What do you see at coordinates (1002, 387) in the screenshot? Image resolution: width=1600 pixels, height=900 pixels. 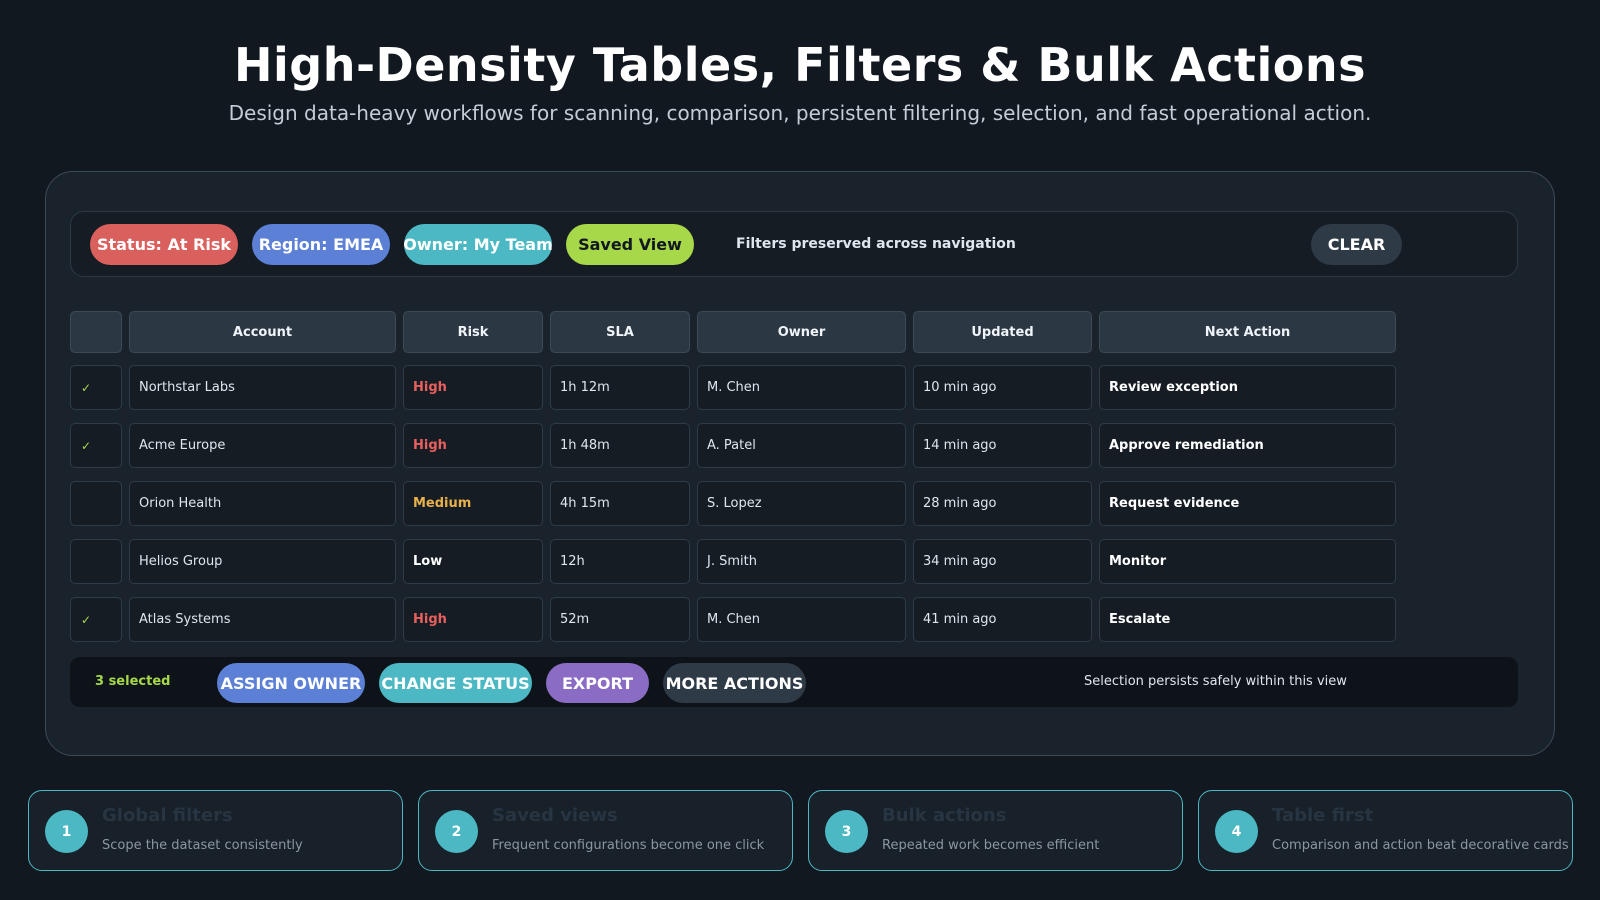 I see `cell-updated: 10 min ago` at bounding box center [1002, 387].